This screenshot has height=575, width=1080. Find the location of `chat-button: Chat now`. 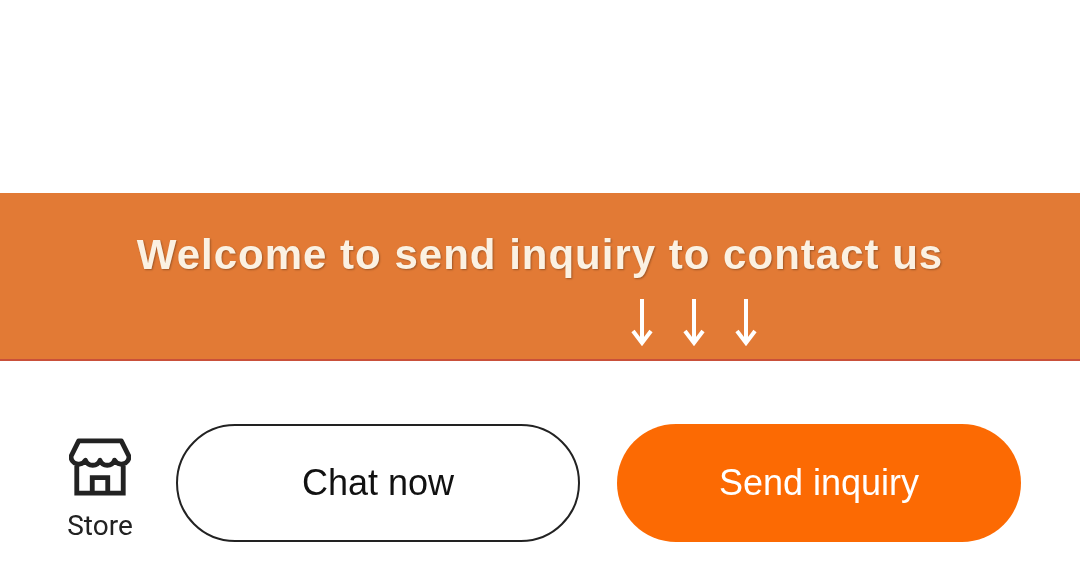

chat-button: Chat now is located at coordinates (378, 483).